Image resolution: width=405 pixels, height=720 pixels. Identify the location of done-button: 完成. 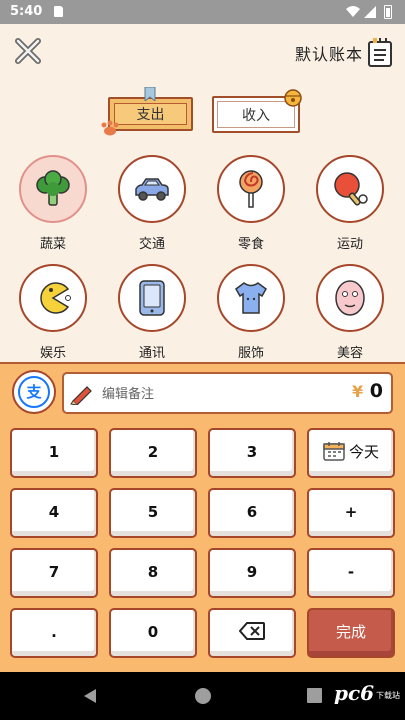
(351, 633).